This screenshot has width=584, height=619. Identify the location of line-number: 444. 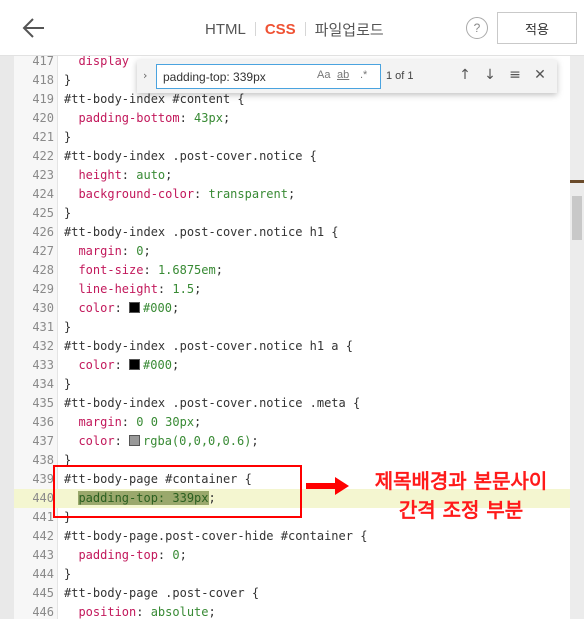
(43, 574).